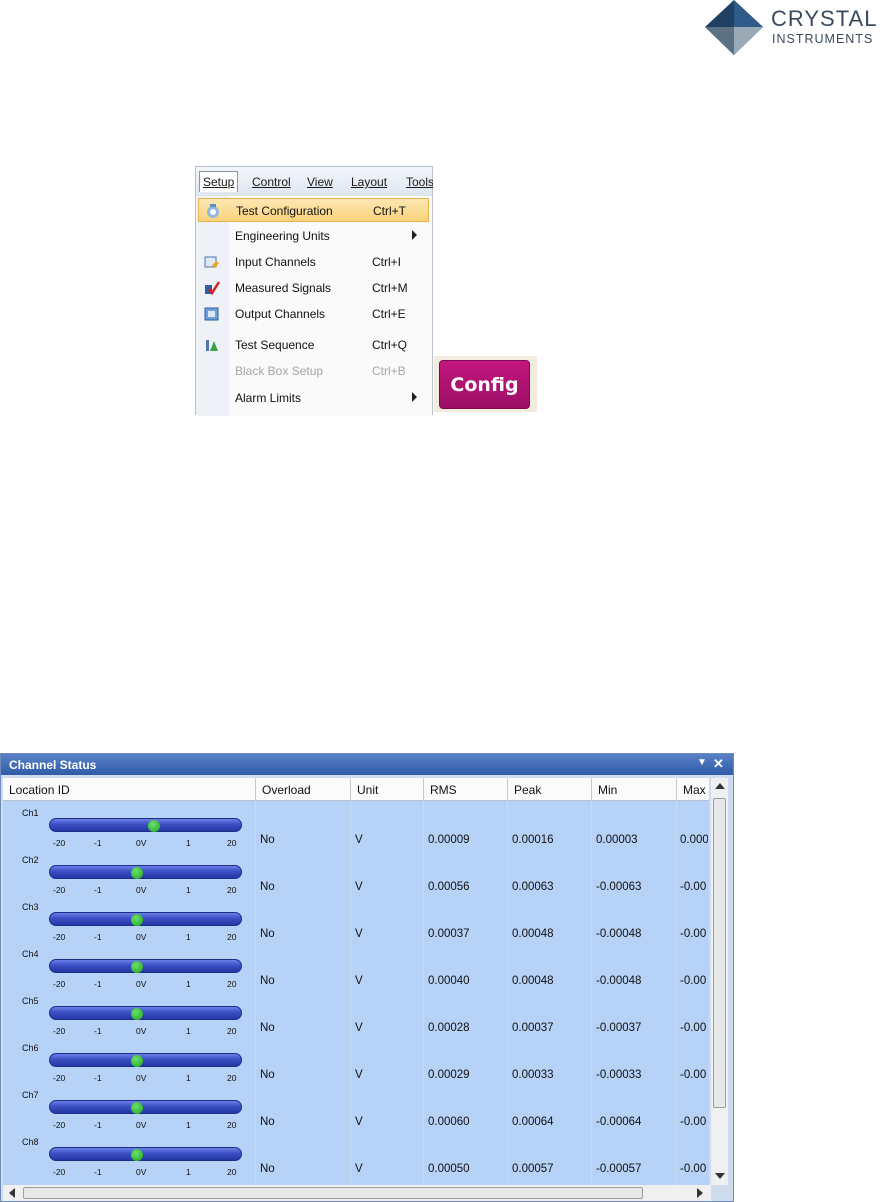  What do you see at coordinates (694, 790) in the screenshot?
I see `column-header-max: Max` at bounding box center [694, 790].